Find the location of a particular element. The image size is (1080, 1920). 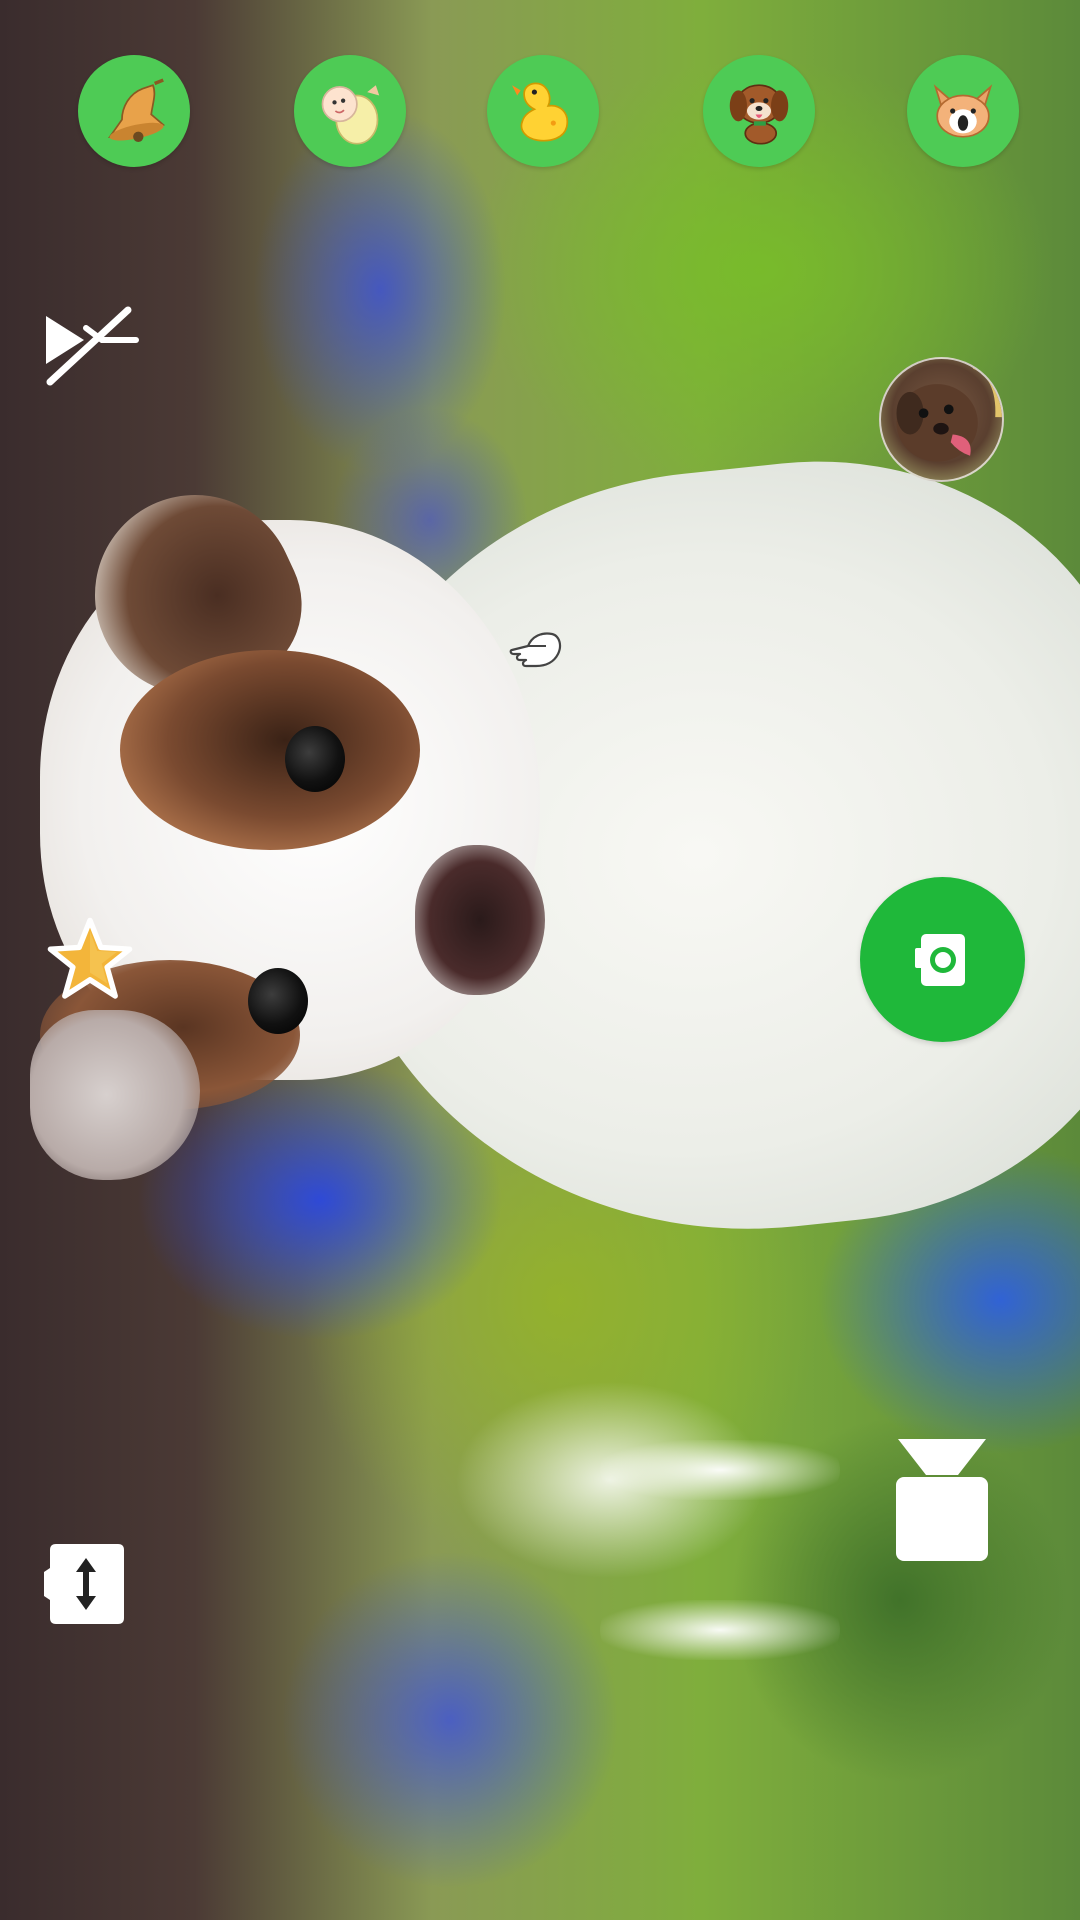

baby-sound-button is located at coordinates (350, 111).